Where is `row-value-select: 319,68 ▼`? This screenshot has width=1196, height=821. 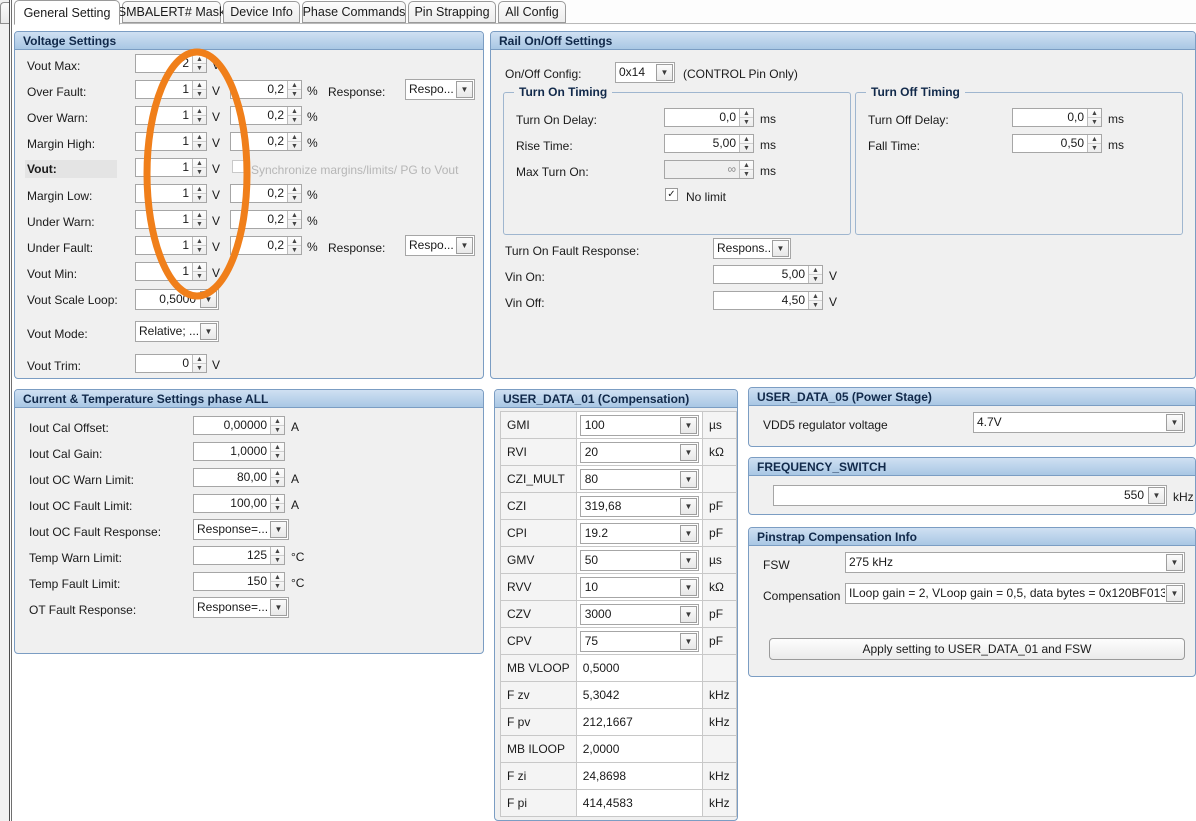 row-value-select: 319,68 ▼ is located at coordinates (639, 506).